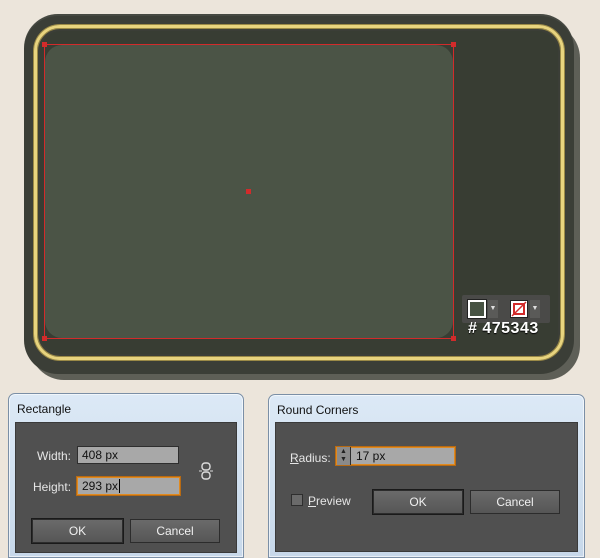  Describe the element at coordinates (248, 191) in the screenshot. I see `center-point` at that location.